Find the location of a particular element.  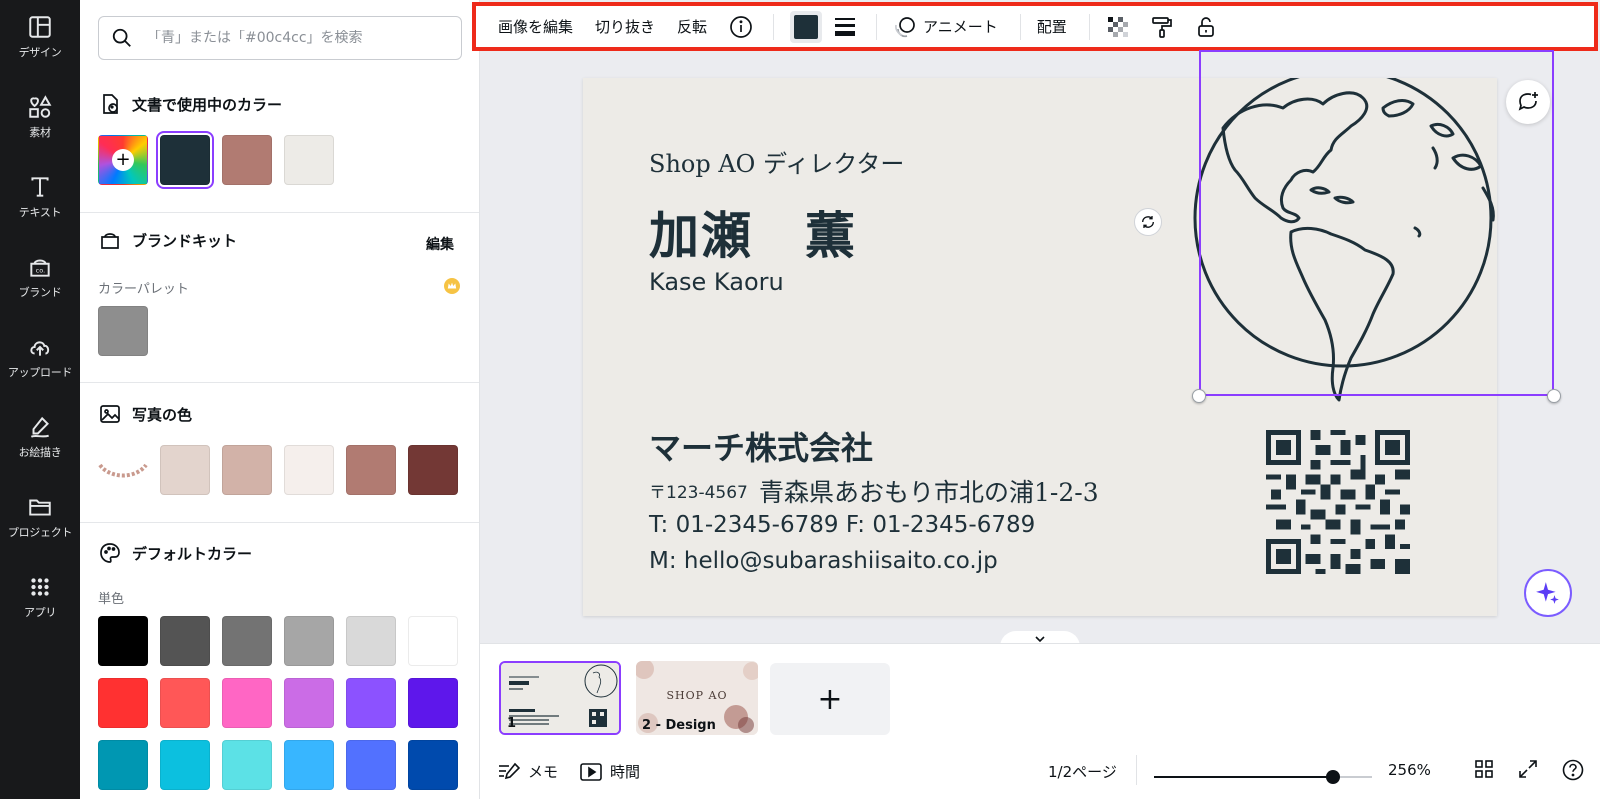

color-search is located at coordinates (280, 38).